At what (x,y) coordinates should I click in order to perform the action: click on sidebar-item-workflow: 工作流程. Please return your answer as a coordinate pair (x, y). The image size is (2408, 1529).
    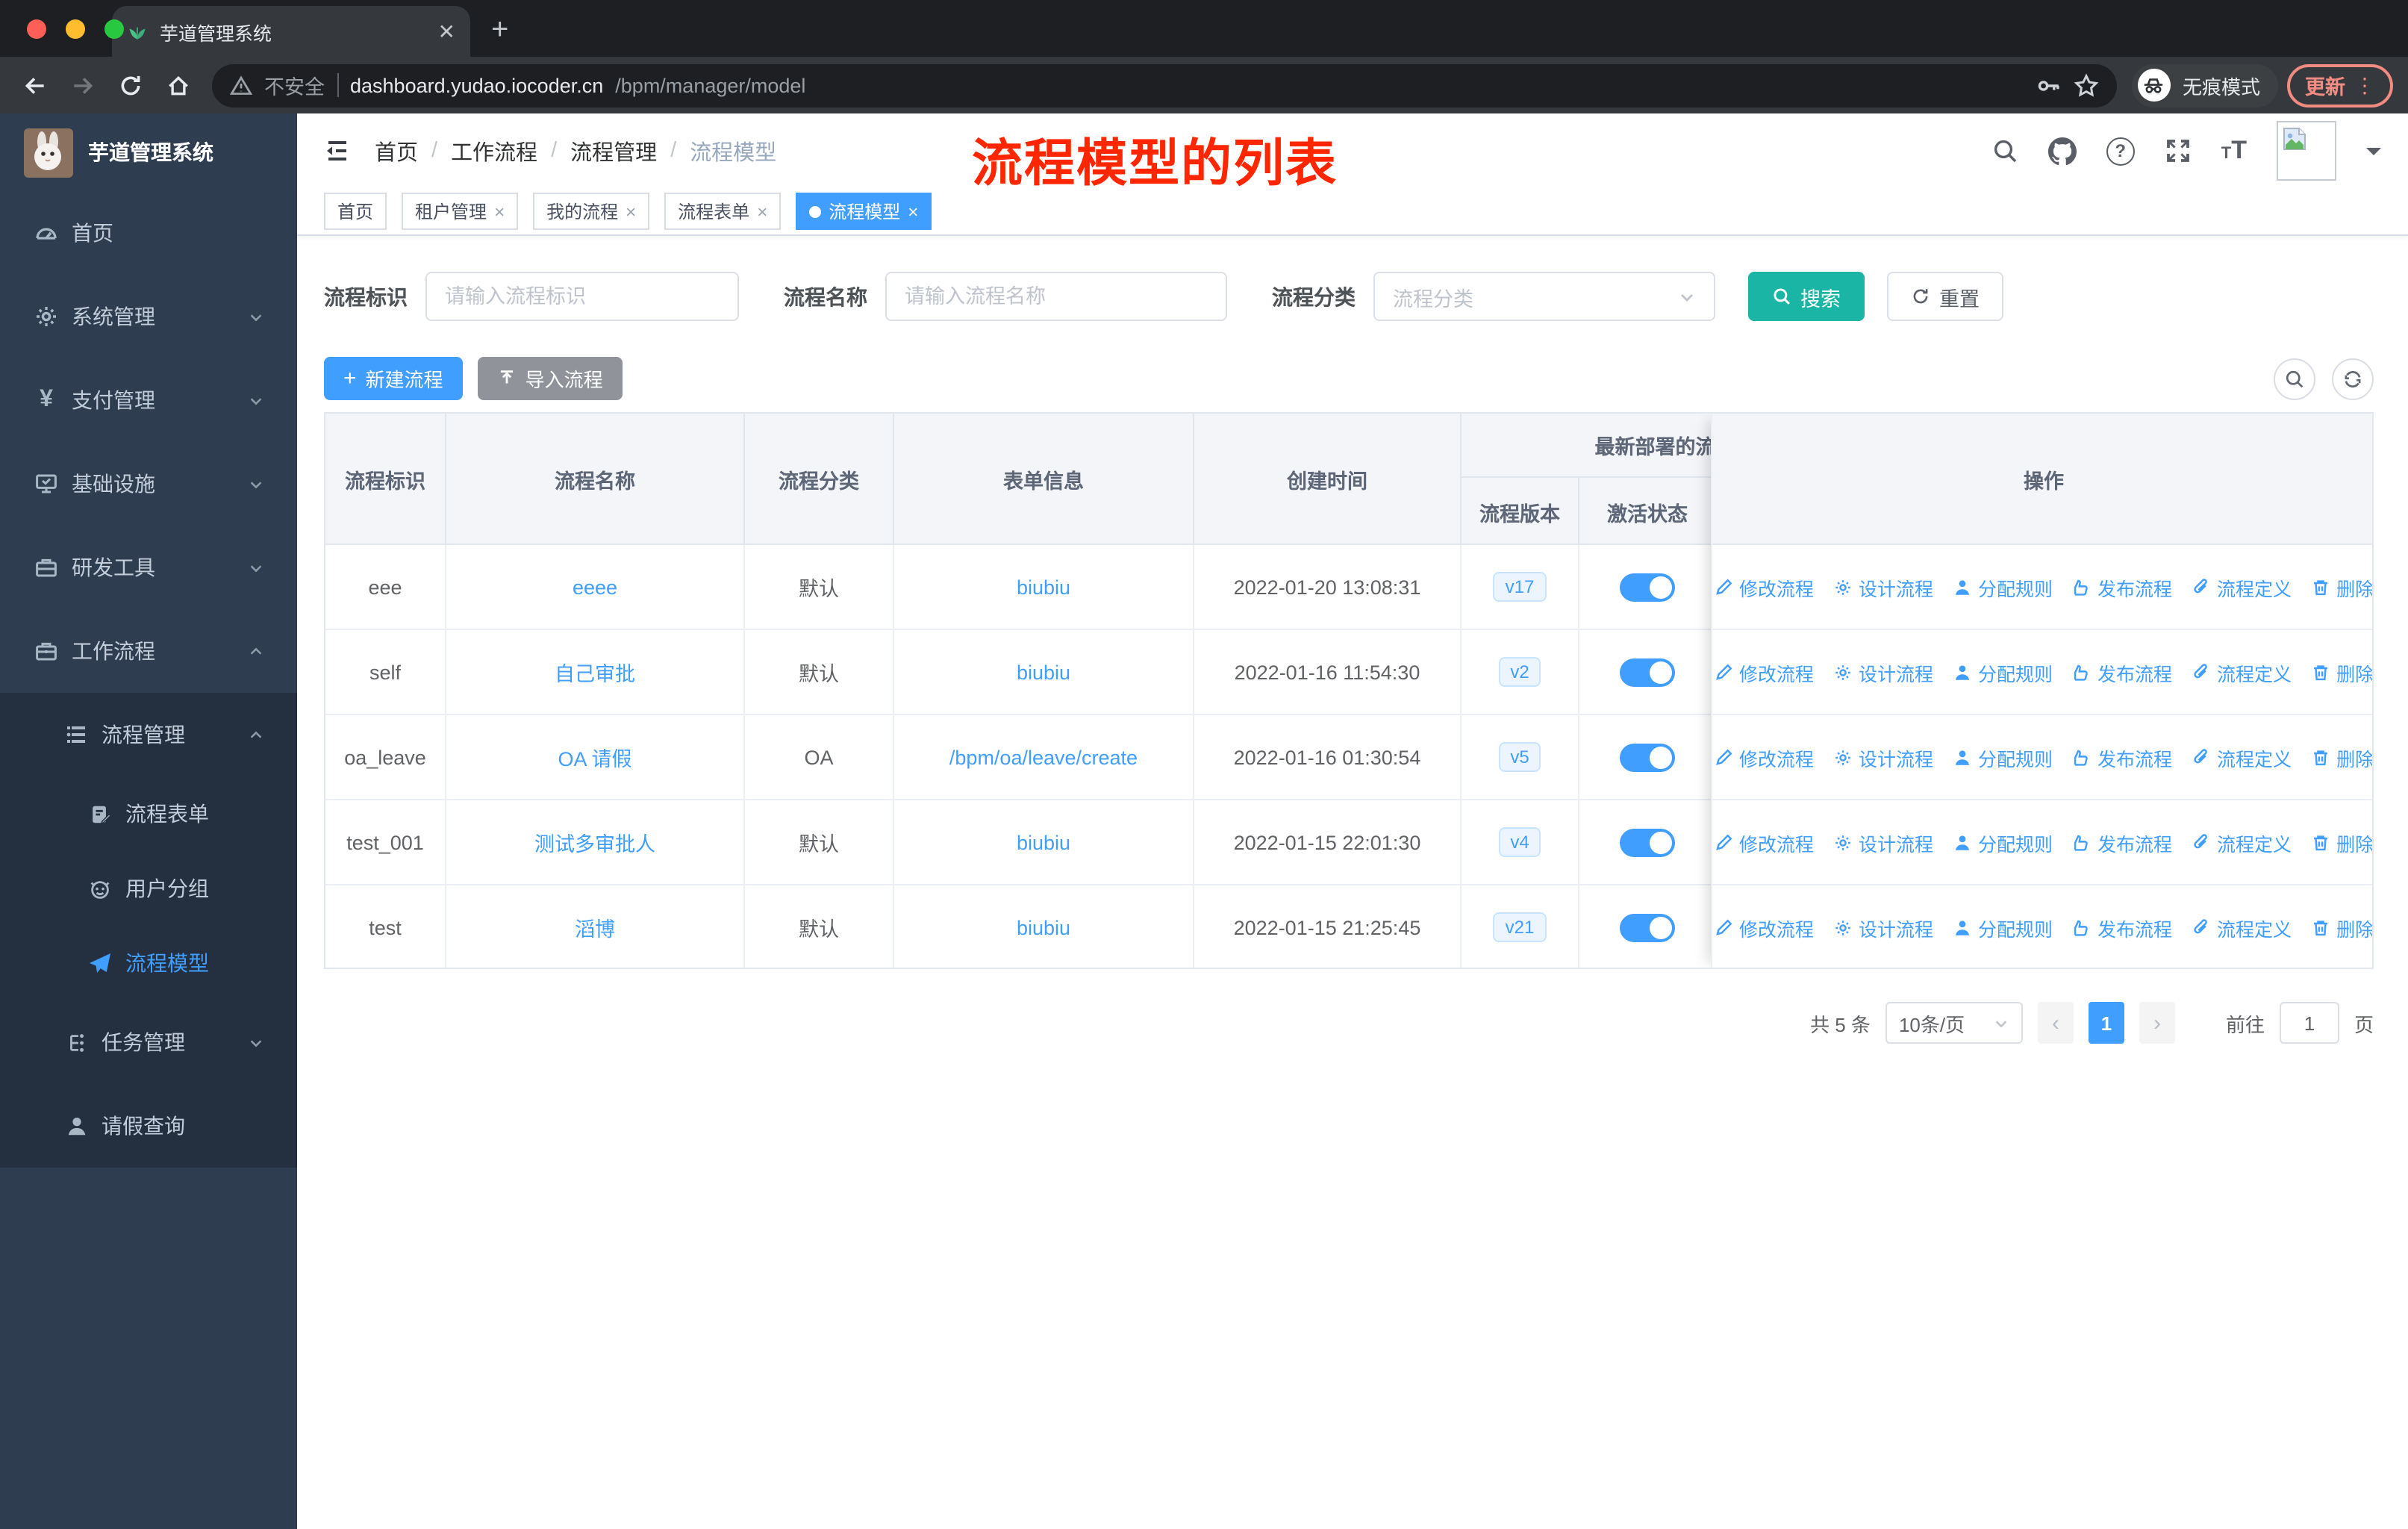
    Looking at the image, I should click on (148, 651).